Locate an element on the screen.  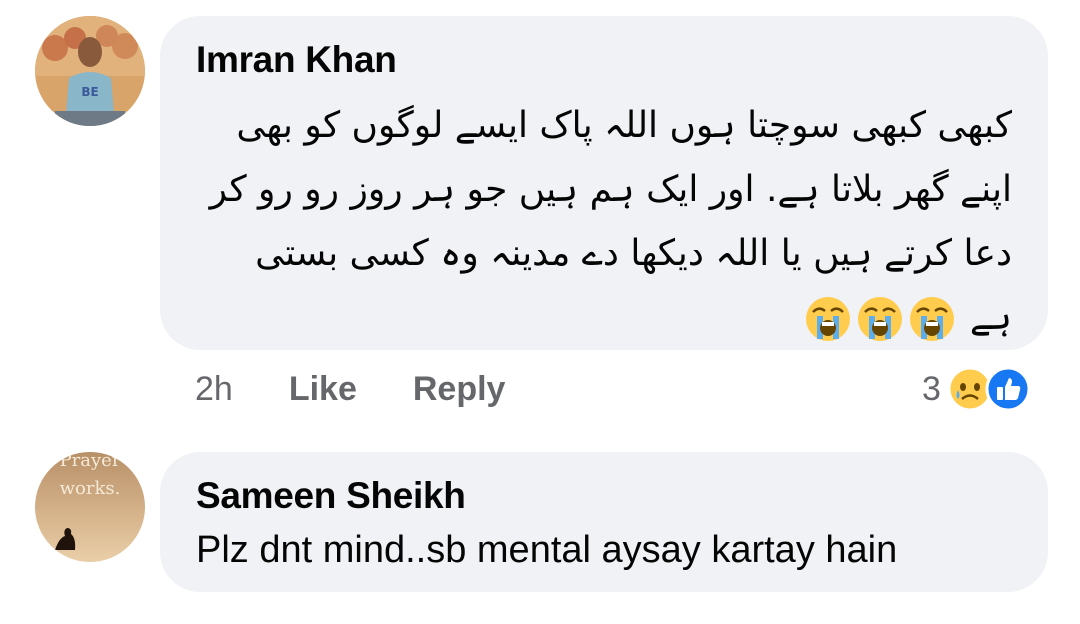
avatar-caption-2: works. is located at coordinates (90, 488).